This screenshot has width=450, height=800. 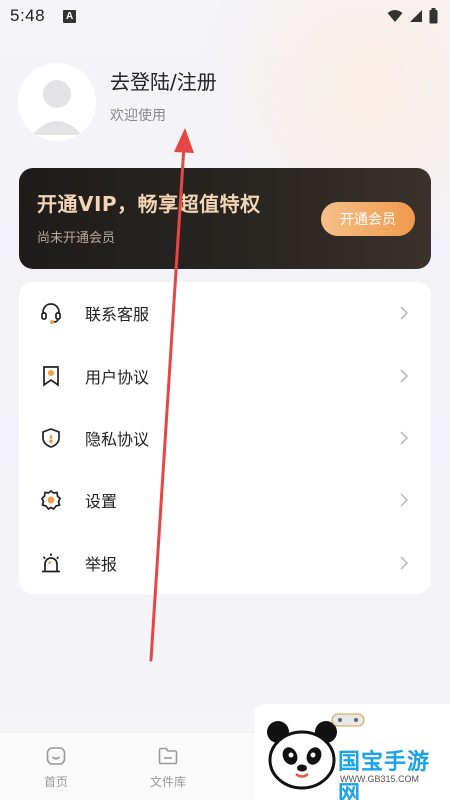 I want to click on gear-icon, so click(x=51, y=500).